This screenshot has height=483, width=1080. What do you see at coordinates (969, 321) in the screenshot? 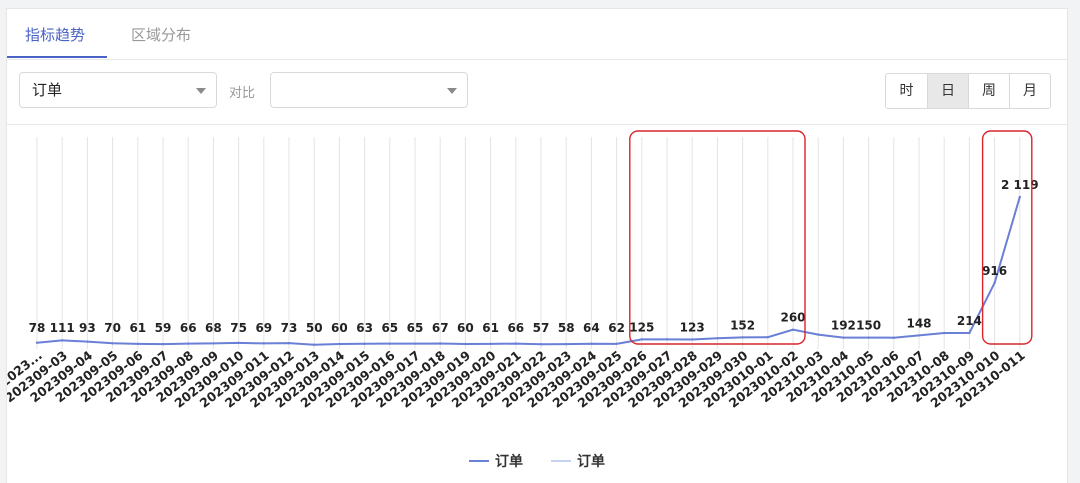
I see `data-label: 214` at bounding box center [969, 321].